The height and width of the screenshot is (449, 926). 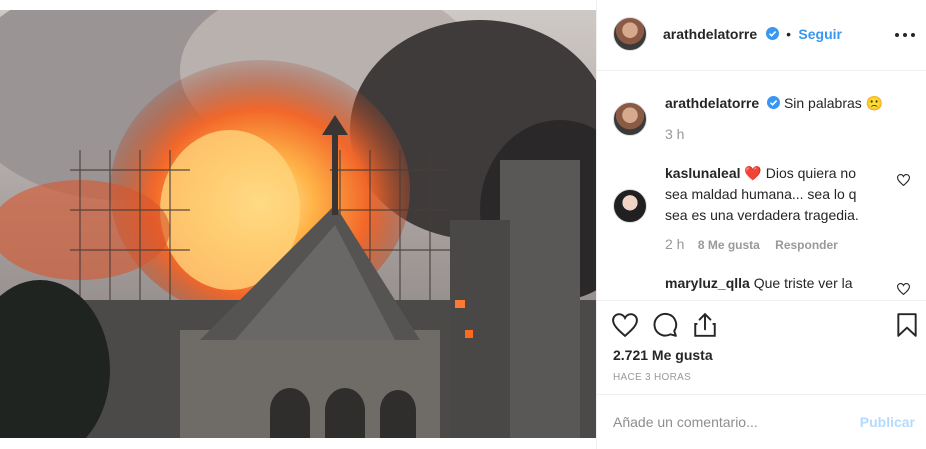 What do you see at coordinates (625, 325) in the screenshot?
I see `heart-icon` at bounding box center [625, 325].